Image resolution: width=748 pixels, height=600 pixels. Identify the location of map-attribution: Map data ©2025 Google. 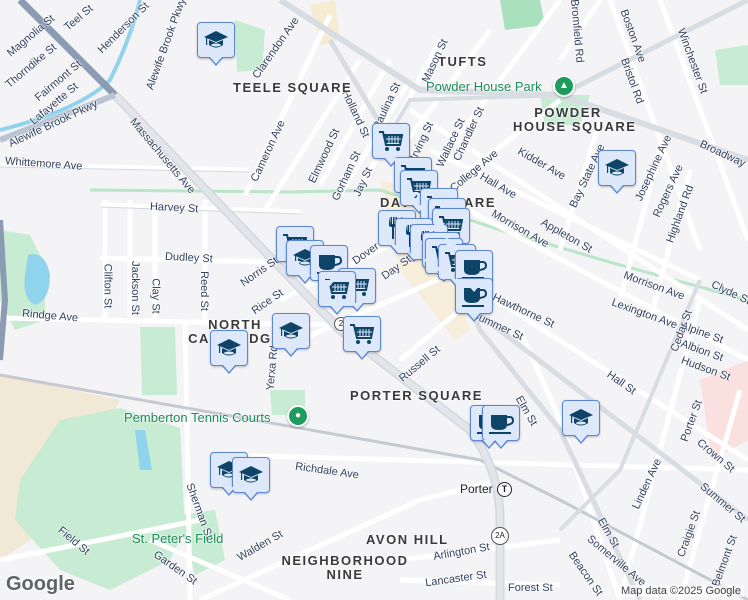
(680, 591).